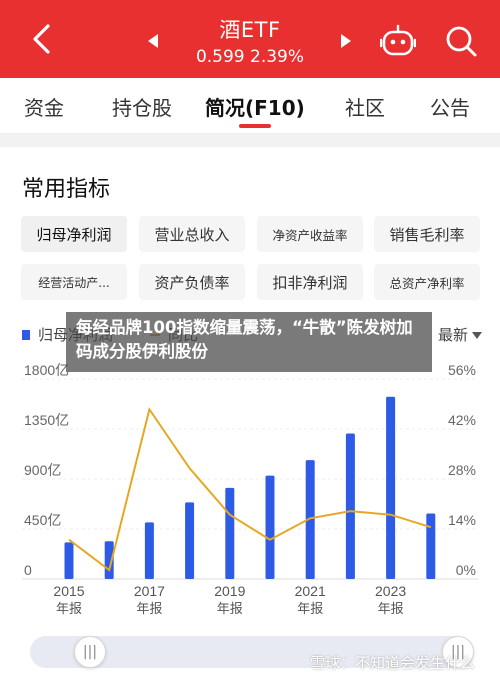 The height and width of the screenshot is (681, 500). Describe the element at coordinates (249, 342) in the screenshot. I see `news-overlay: 每经品牌100指数缩量震荡，“牛散”陈发树加码成分股伊利股份` at that location.